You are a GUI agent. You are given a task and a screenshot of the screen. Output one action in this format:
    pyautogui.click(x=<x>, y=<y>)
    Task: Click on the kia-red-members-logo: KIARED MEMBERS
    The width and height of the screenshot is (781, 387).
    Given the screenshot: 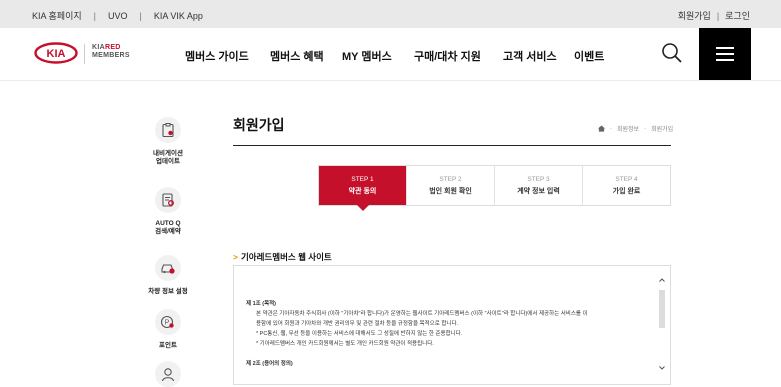 What is the action you would take?
    pyautogui.click(x=111, y=52)
    